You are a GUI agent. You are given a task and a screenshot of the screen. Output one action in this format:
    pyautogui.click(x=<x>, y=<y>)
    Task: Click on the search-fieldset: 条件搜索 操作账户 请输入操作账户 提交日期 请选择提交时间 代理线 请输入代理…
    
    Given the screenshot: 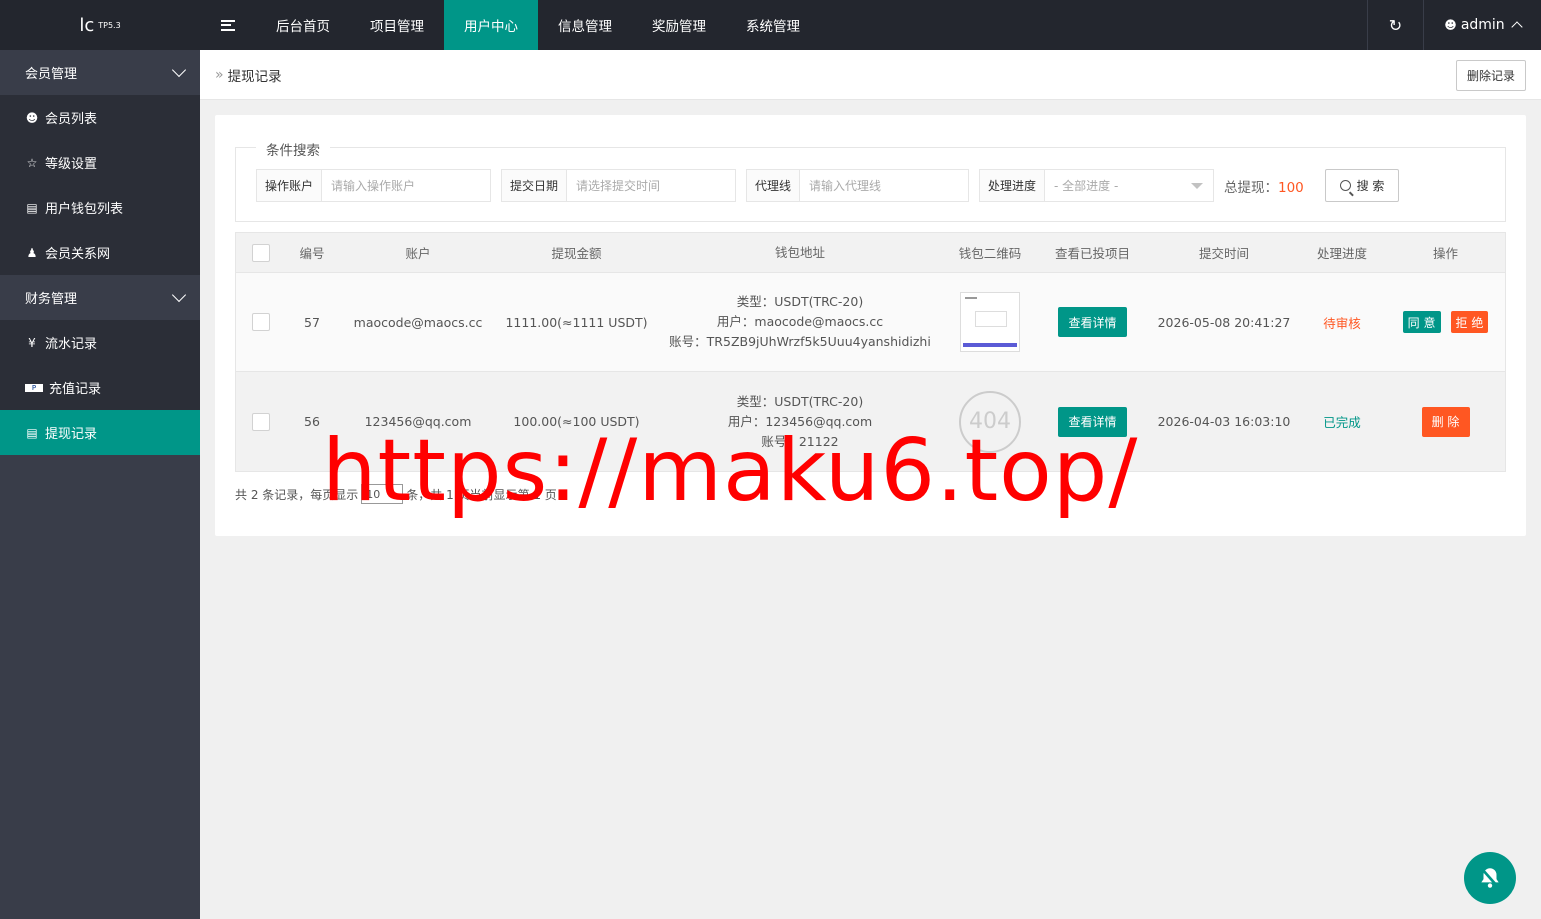 What is the action you would take?
    pyautogui.click(x=870, y=180)
    